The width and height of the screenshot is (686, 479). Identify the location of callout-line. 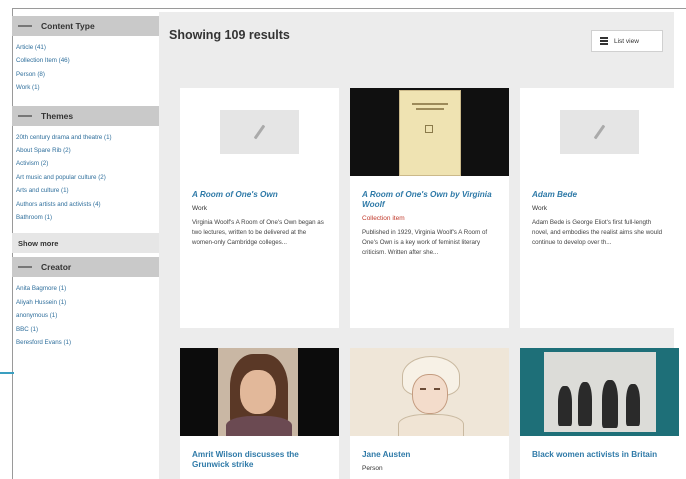
(7, 373).